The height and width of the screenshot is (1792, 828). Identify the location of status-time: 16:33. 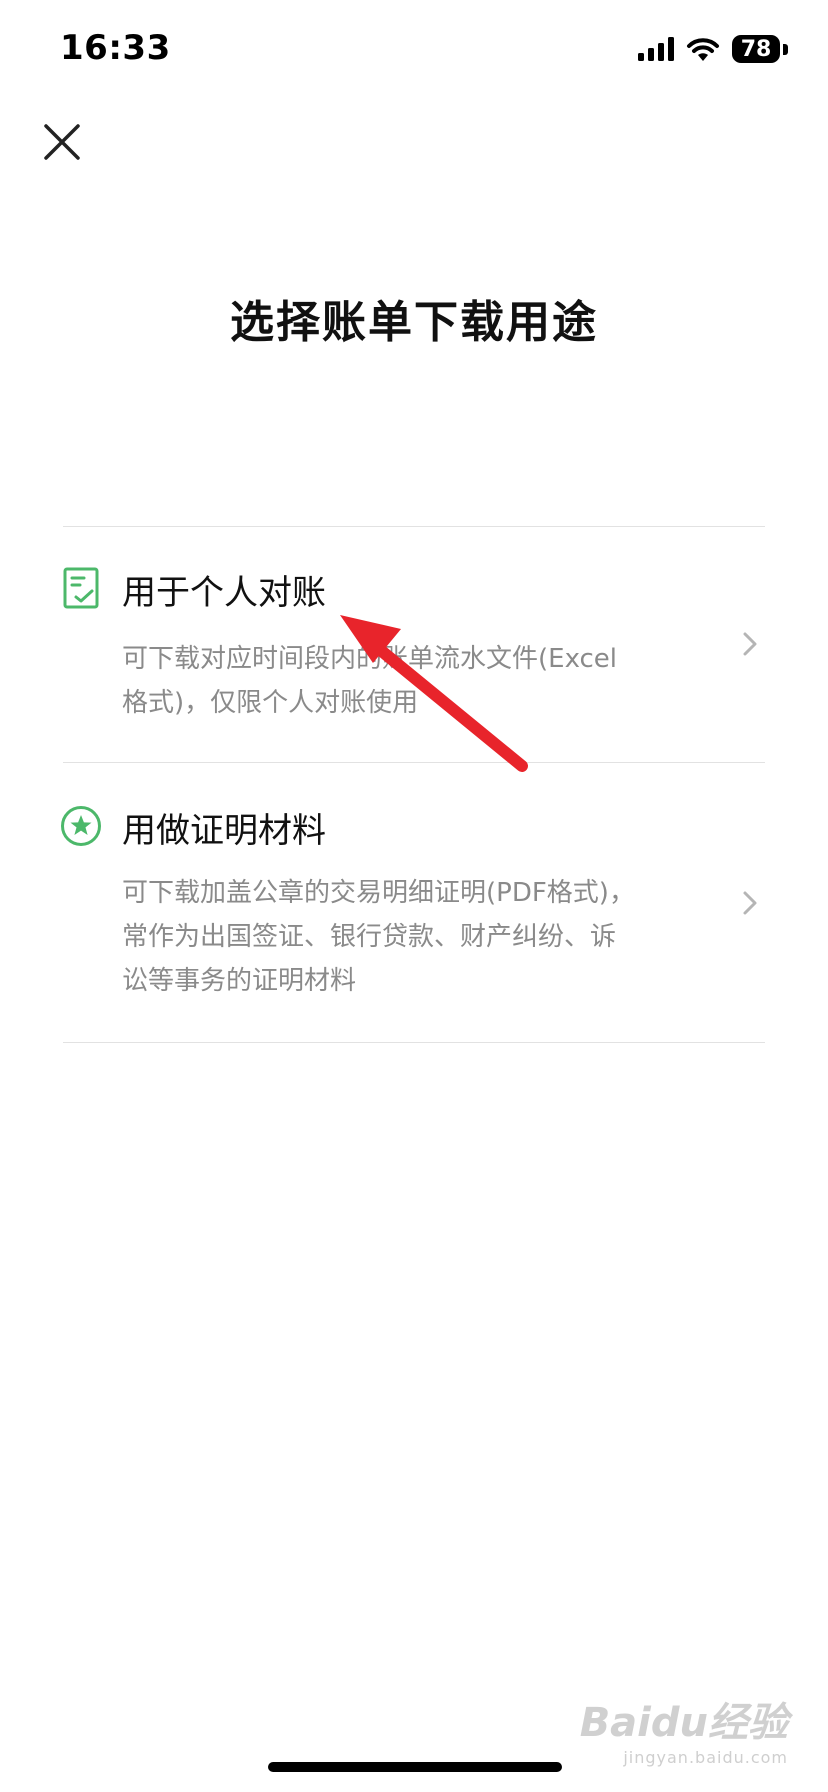
(115, 48).